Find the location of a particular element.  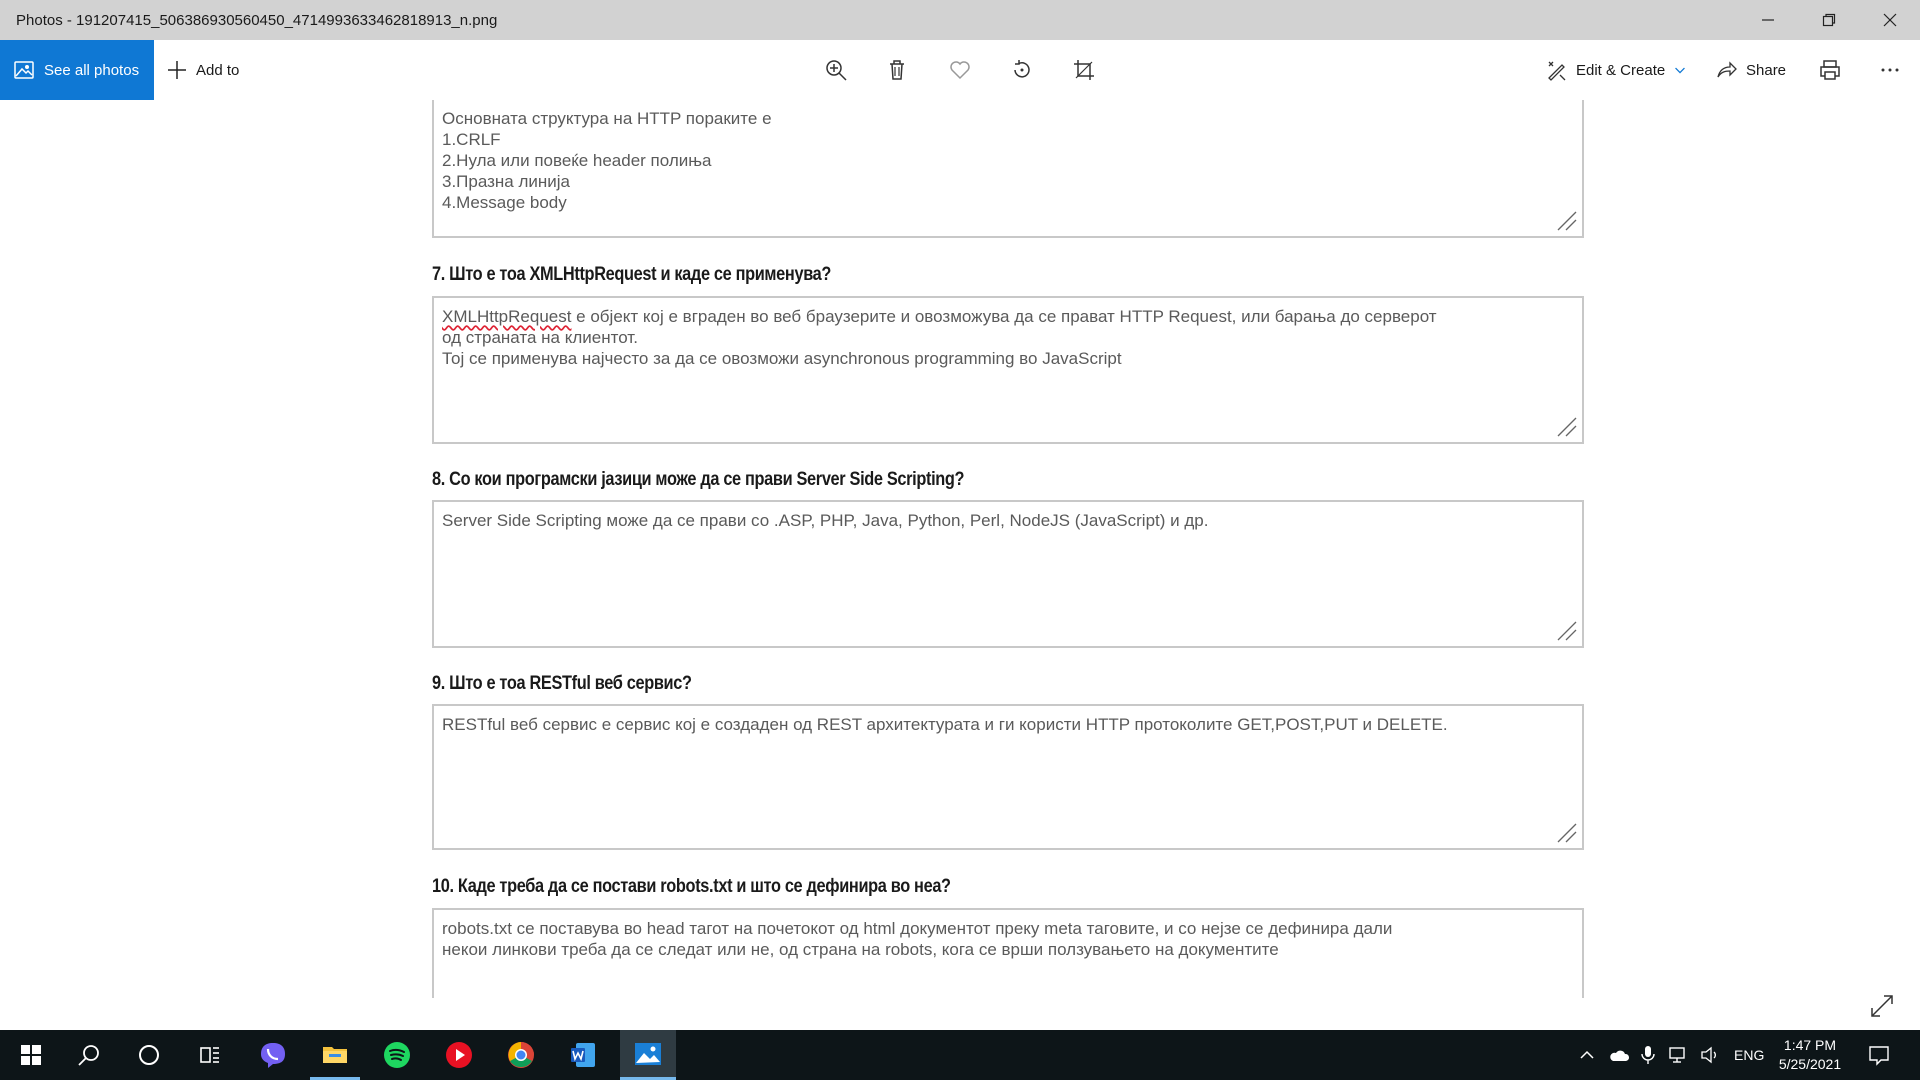

close-button is located at coordinates (1889, 20).